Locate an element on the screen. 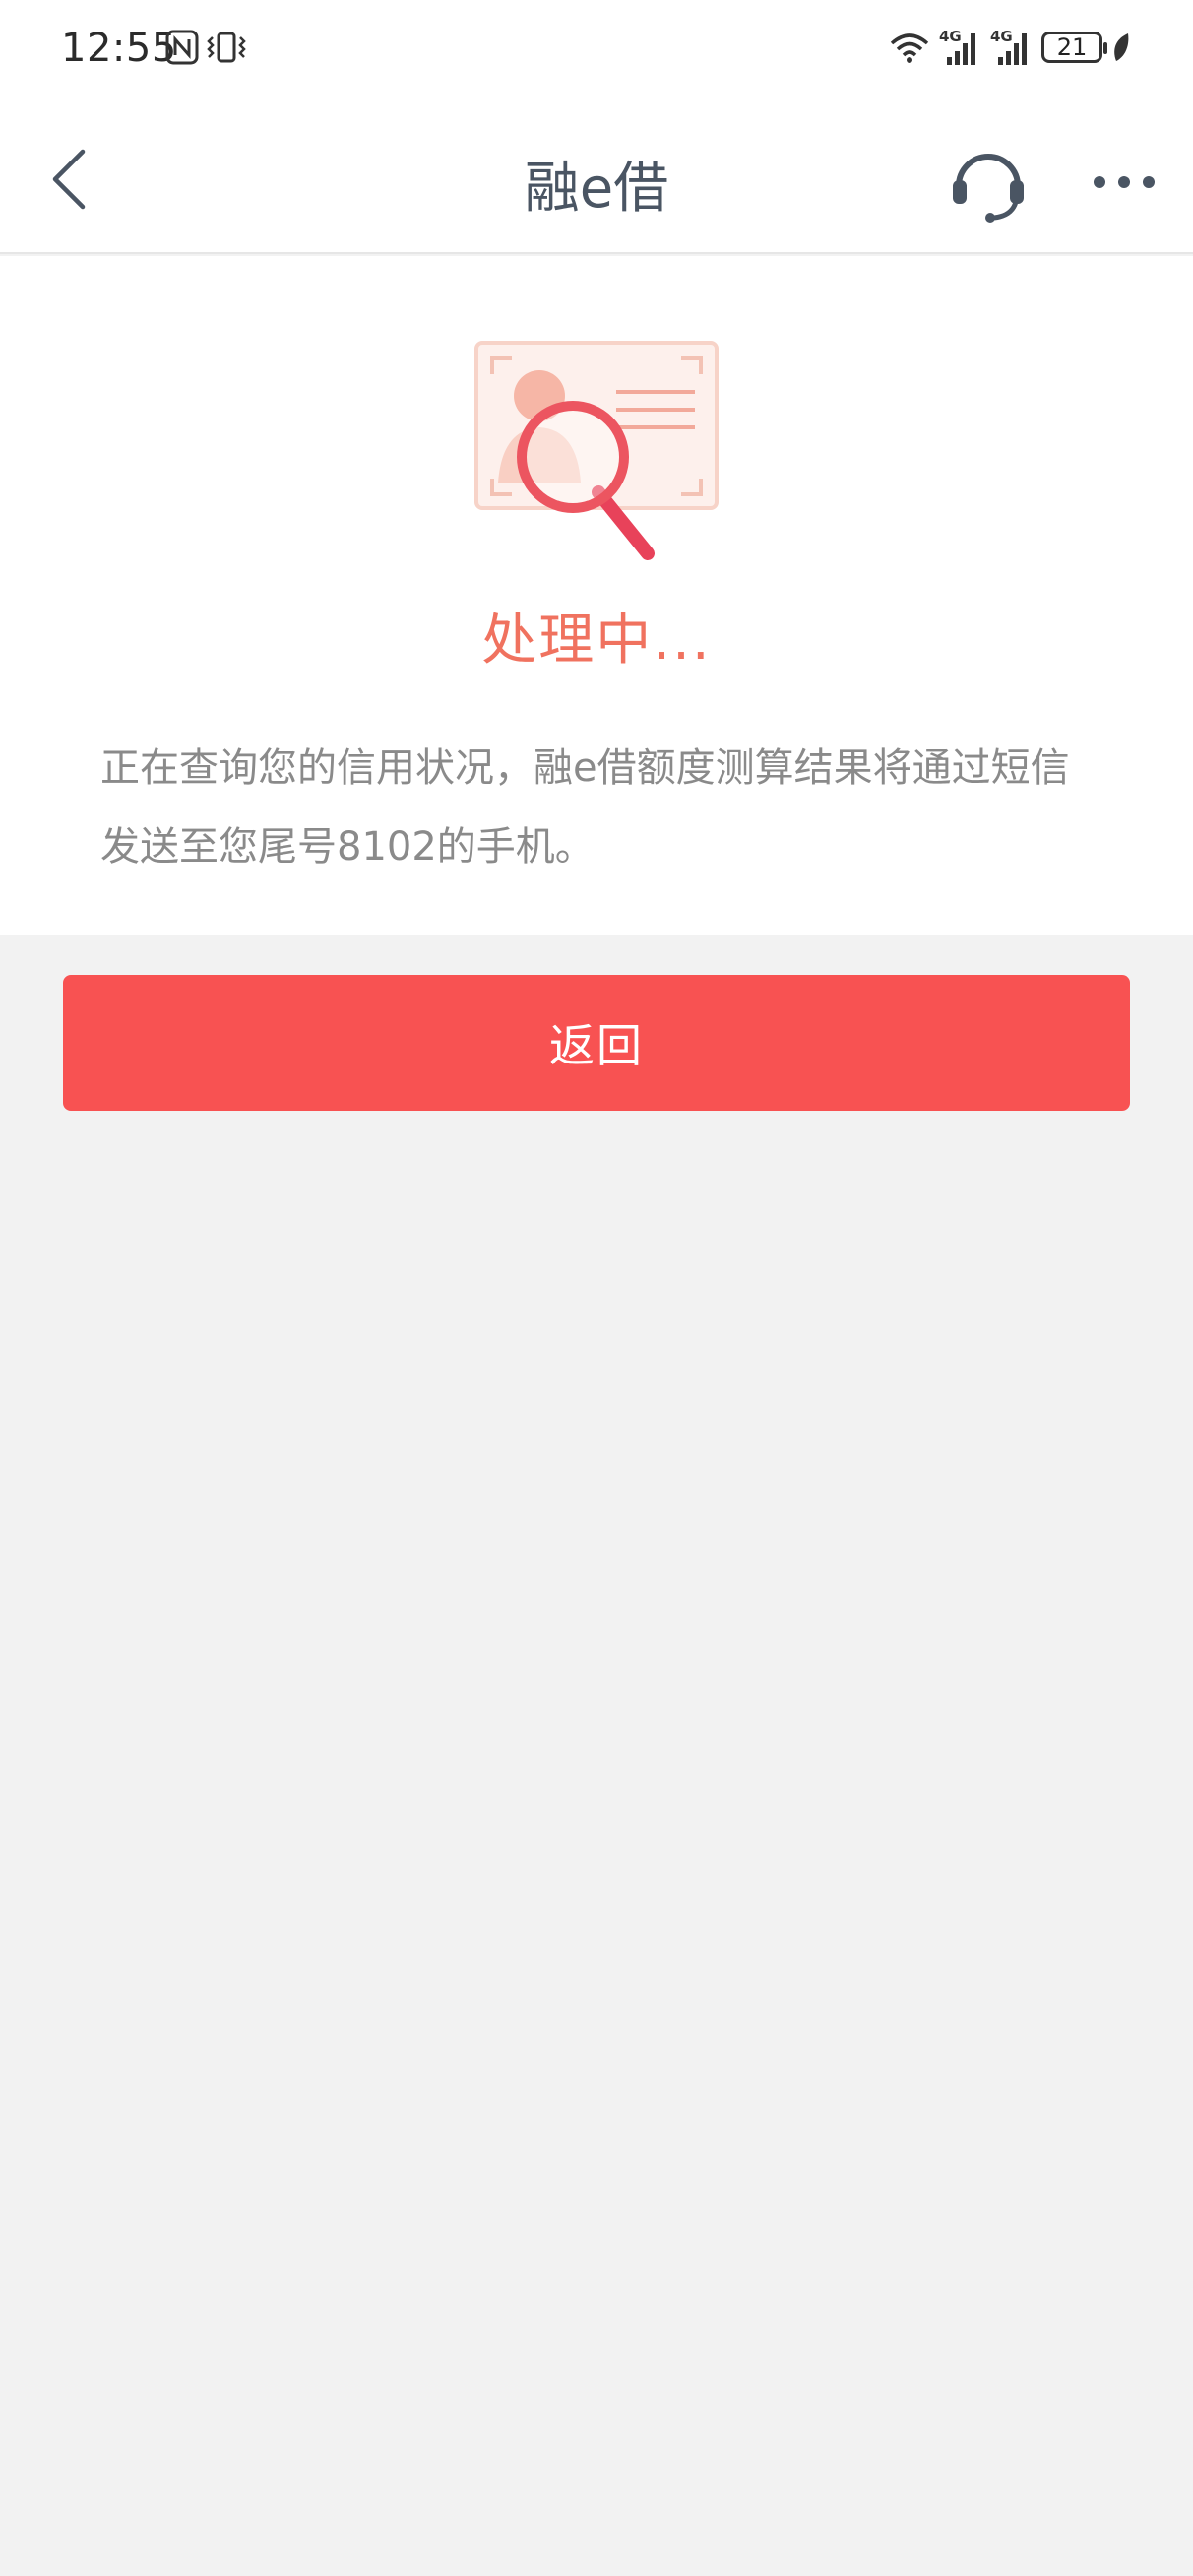  status-right-icons: 4G 4G 21 is located at coordinates (1010, 47).